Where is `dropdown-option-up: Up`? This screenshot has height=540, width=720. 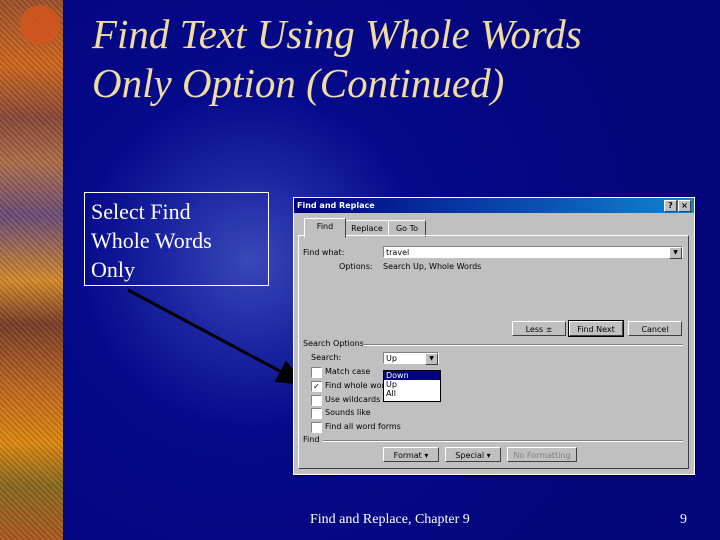 dropdown-option-up: Up is located at coordinates (412, 384).